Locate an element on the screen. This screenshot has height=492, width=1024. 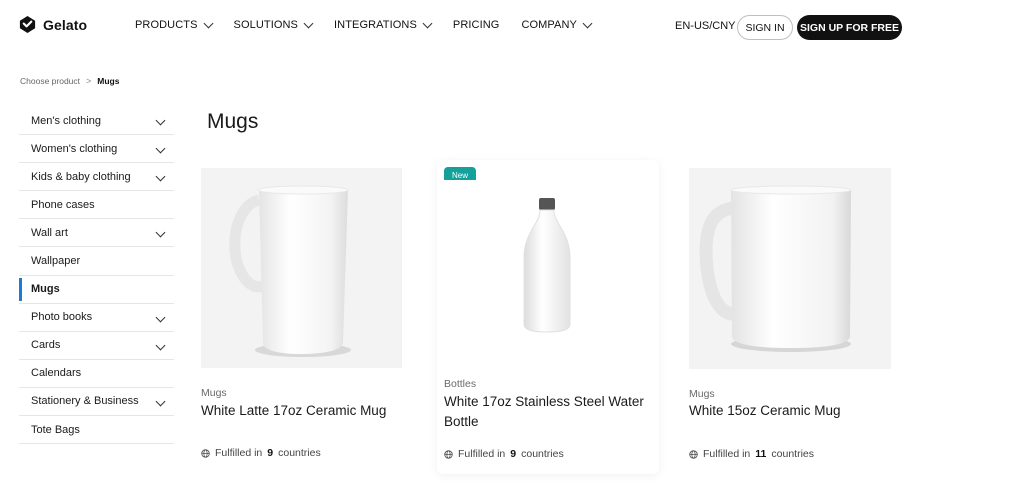
sidebar-item-label: Stationery & Business is located at coordinates (85, 401).